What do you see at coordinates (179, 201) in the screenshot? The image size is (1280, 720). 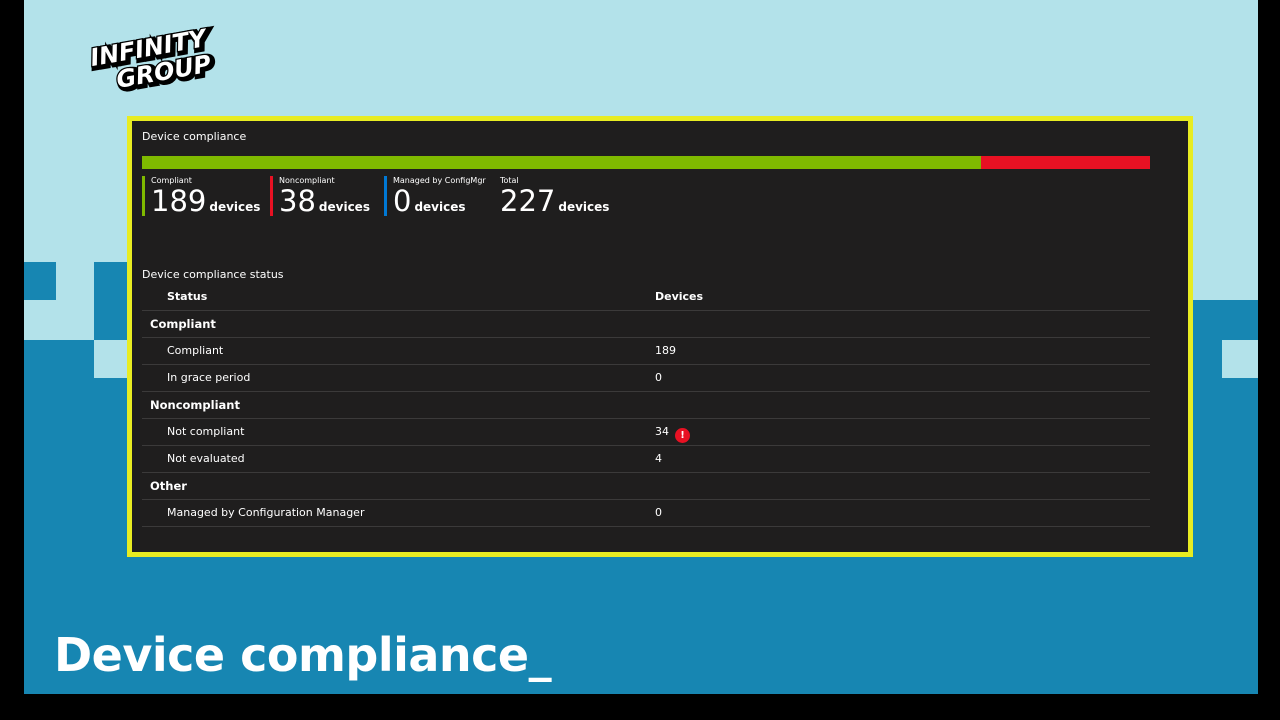 I see `stat-value: 189` at bounding box center [179, 201].